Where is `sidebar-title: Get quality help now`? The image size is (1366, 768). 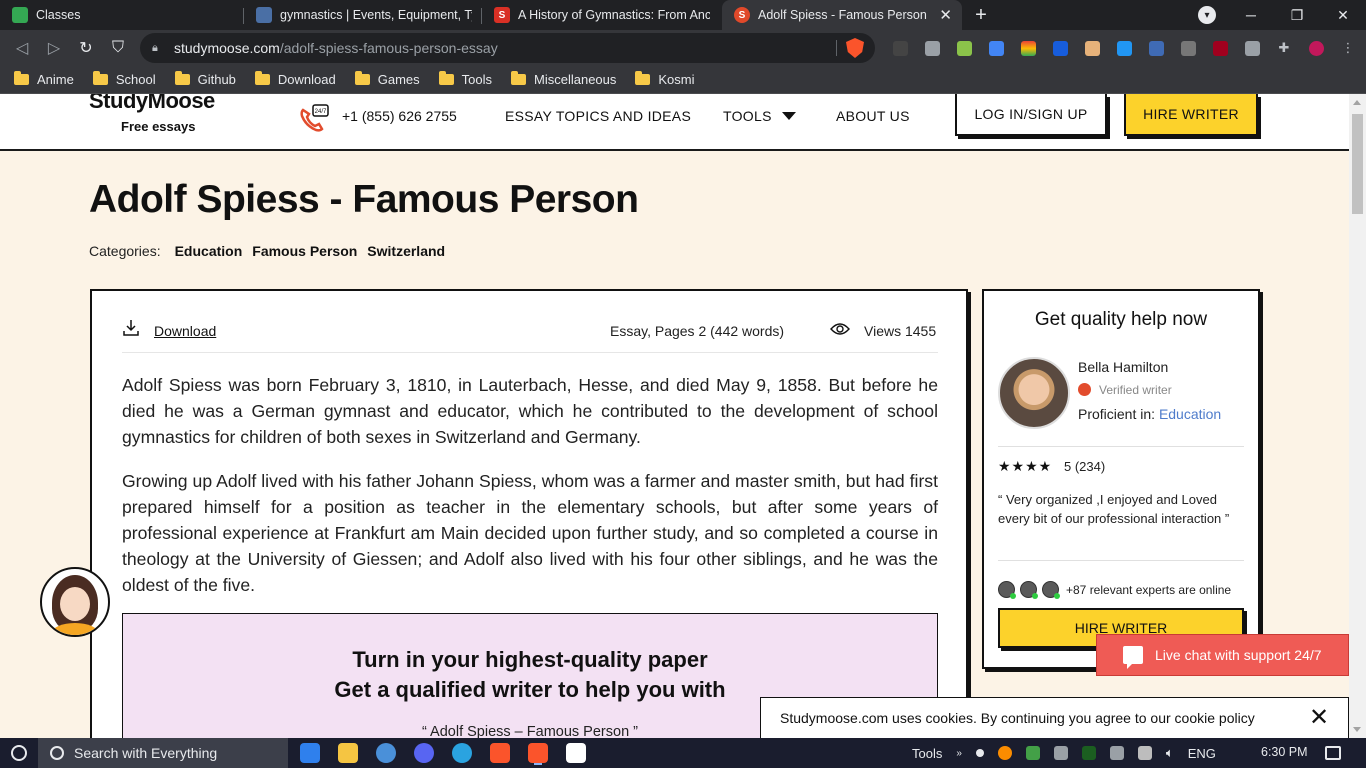
sidebar-title: Get quality help now is located at coordinates (1121, 319).